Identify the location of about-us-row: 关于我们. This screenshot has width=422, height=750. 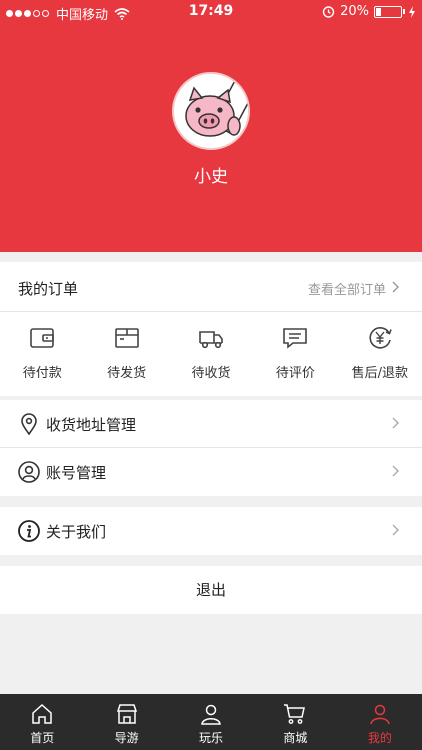
(211, 531).